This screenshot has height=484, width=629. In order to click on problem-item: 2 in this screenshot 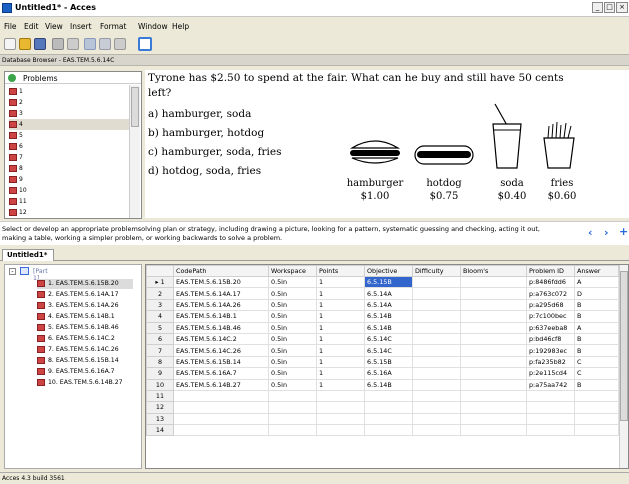, I will do `click(69, 102)`.